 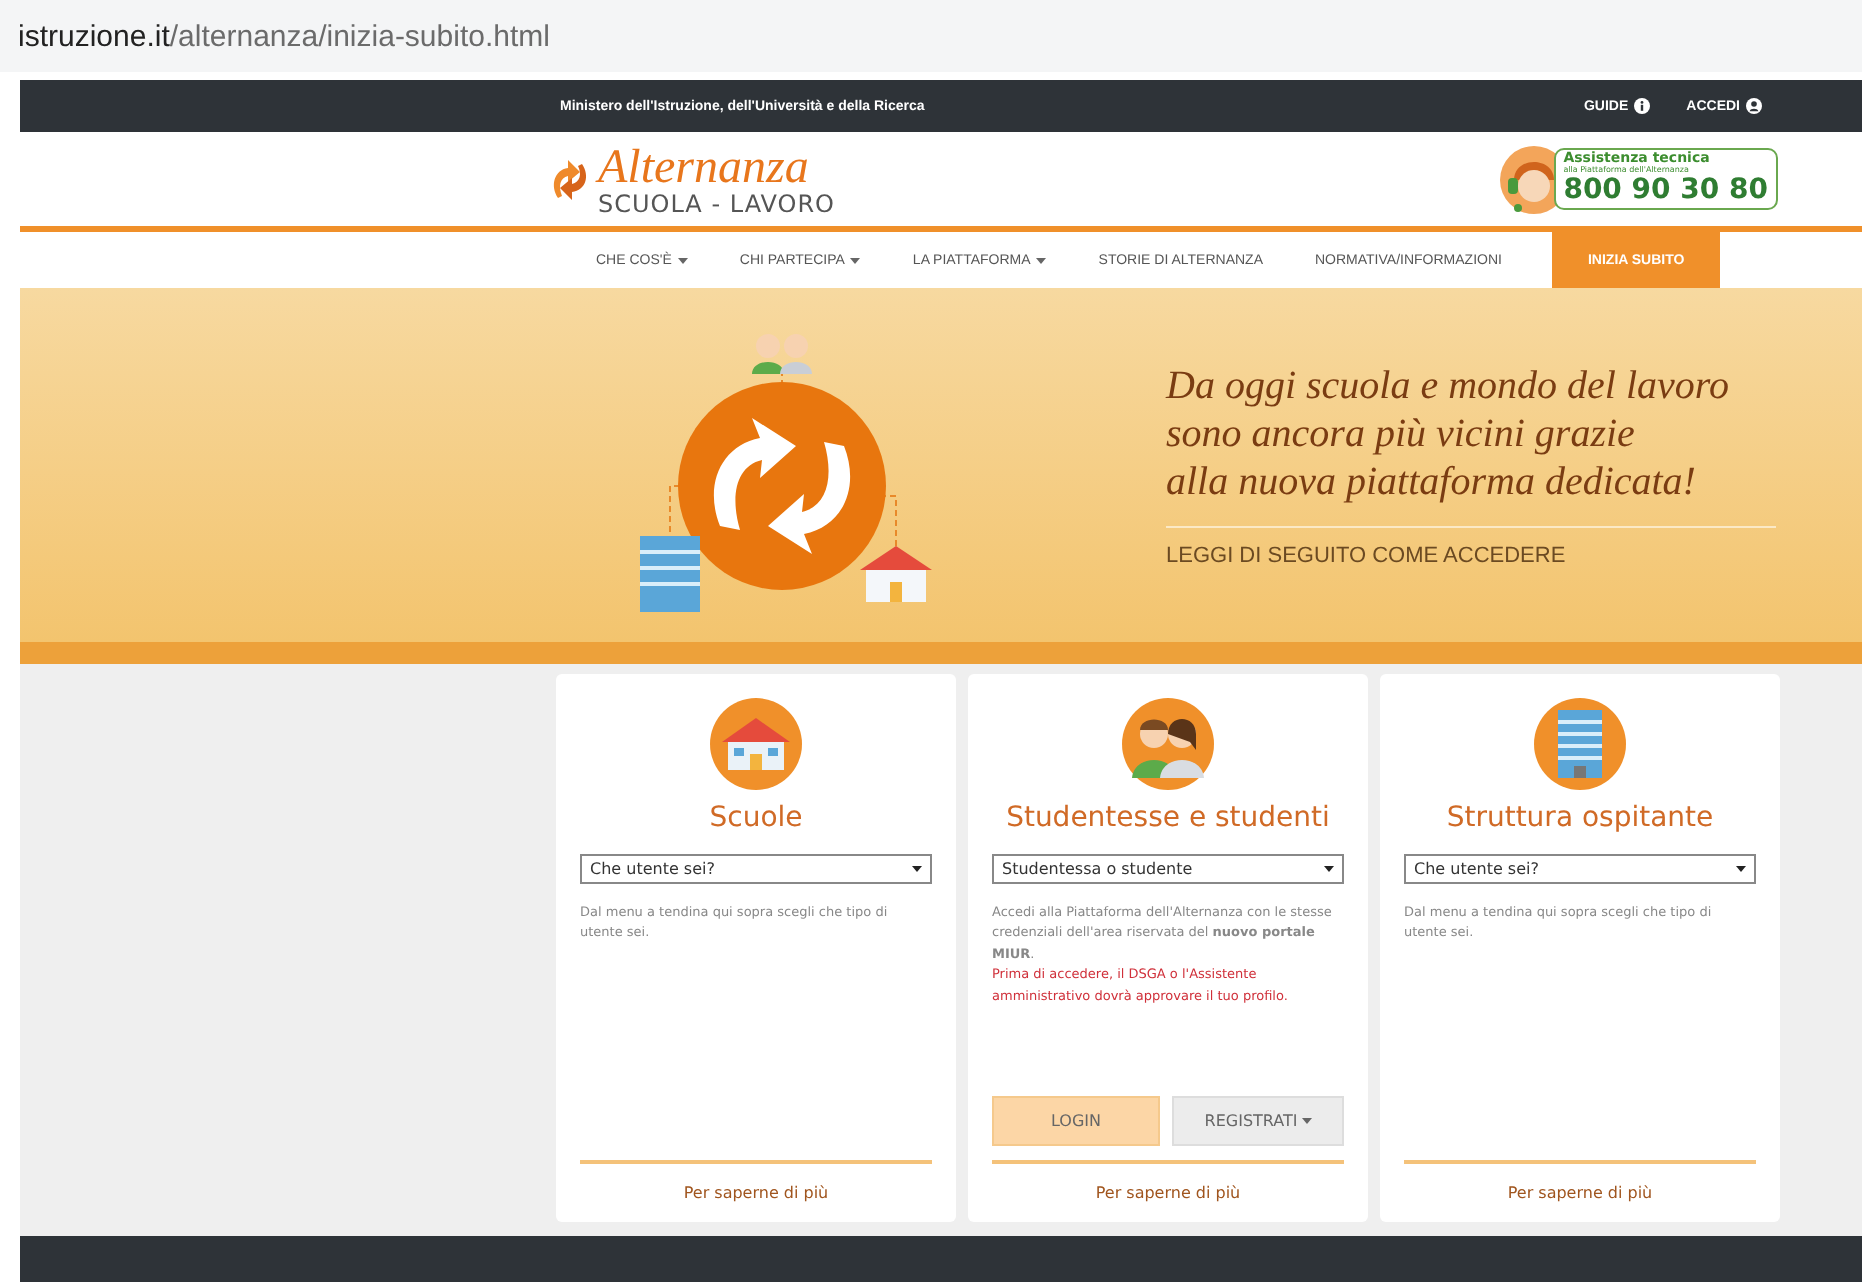 What do you see at coordinates (570, 179) in the screenshot?
I see `logo-arrows-icon` at bounding box center [570, 179].